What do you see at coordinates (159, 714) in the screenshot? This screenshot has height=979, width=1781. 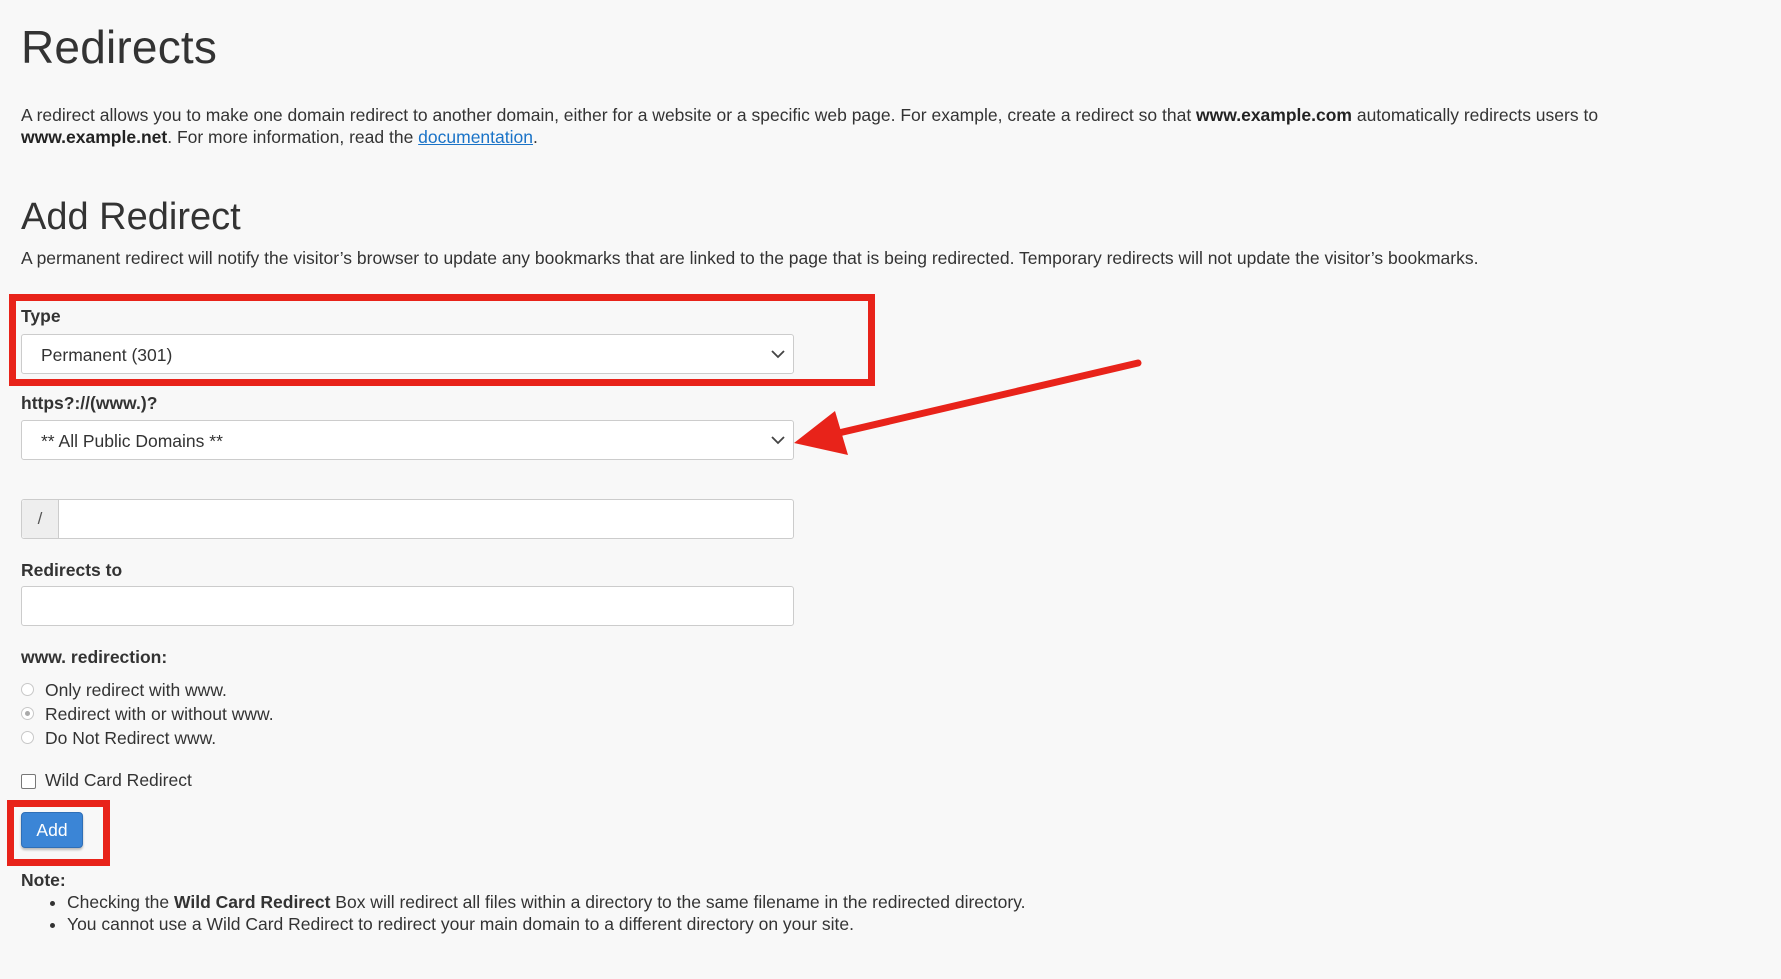 I see `radio-label: Redirect with or without www.` at bounding box center [159, 714].